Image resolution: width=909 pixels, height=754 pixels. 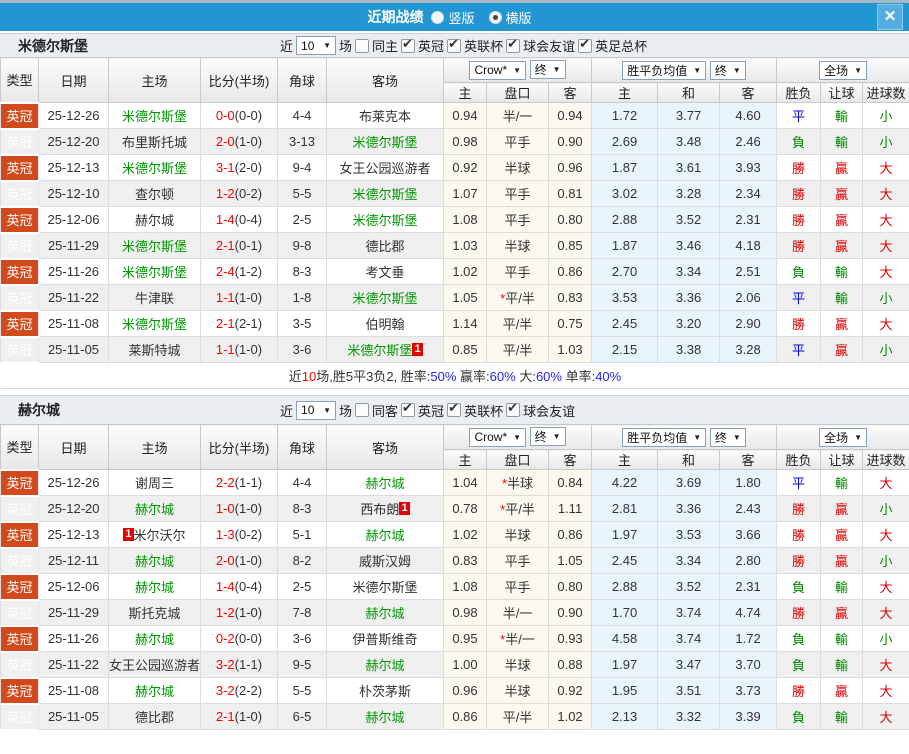 I want to click on away-team-cell: 赫尔城, so click(x=385, y=716).